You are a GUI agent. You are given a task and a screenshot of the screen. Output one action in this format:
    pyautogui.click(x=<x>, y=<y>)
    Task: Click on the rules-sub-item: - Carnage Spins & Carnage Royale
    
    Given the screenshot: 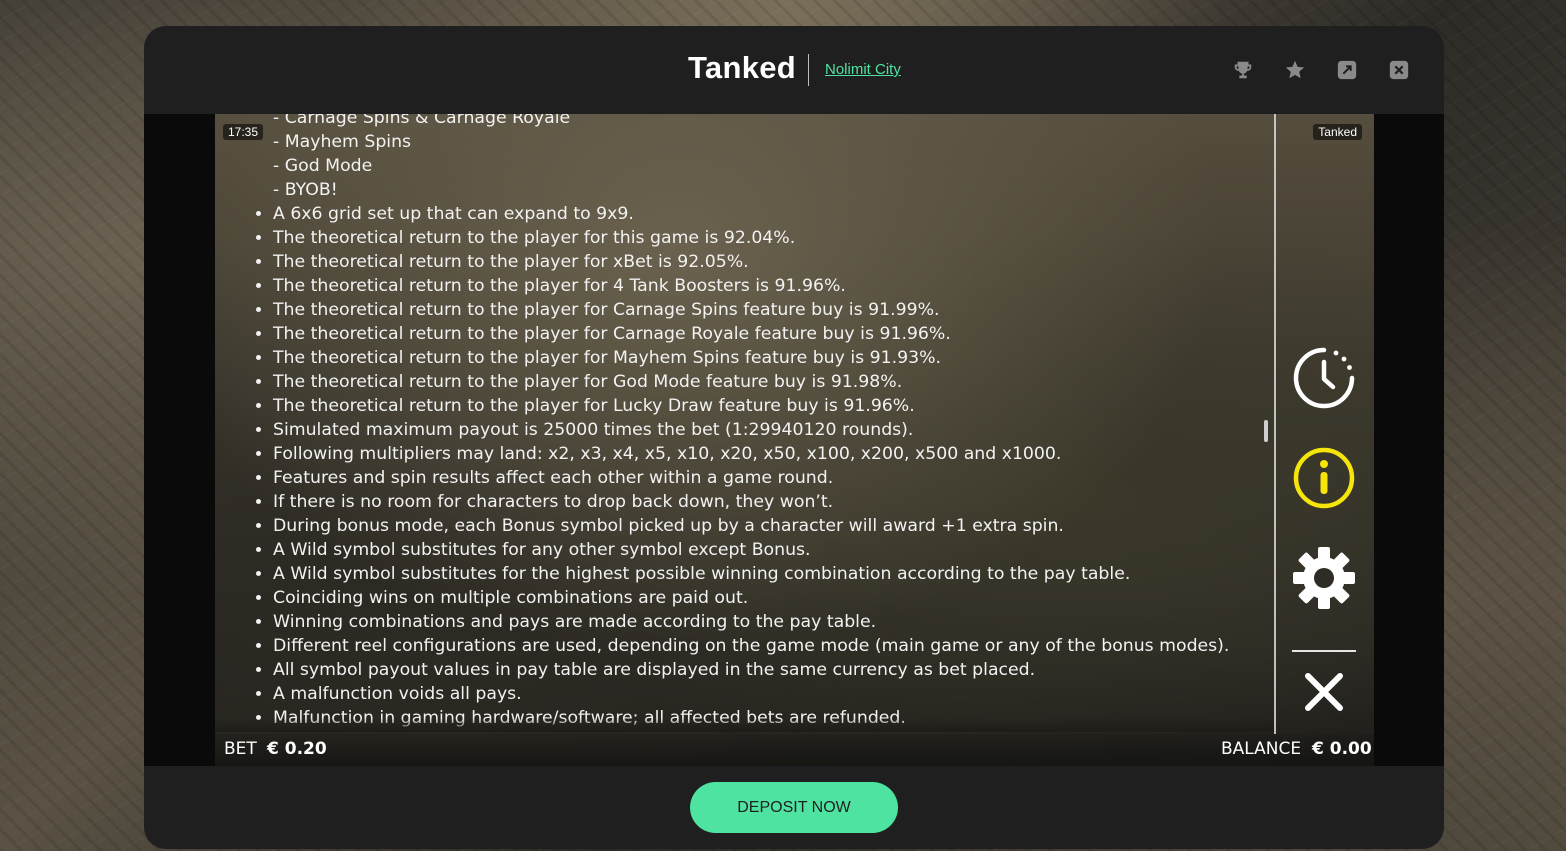 What is the action you would take?
    pyautogui.click(x=422, y=121)
    